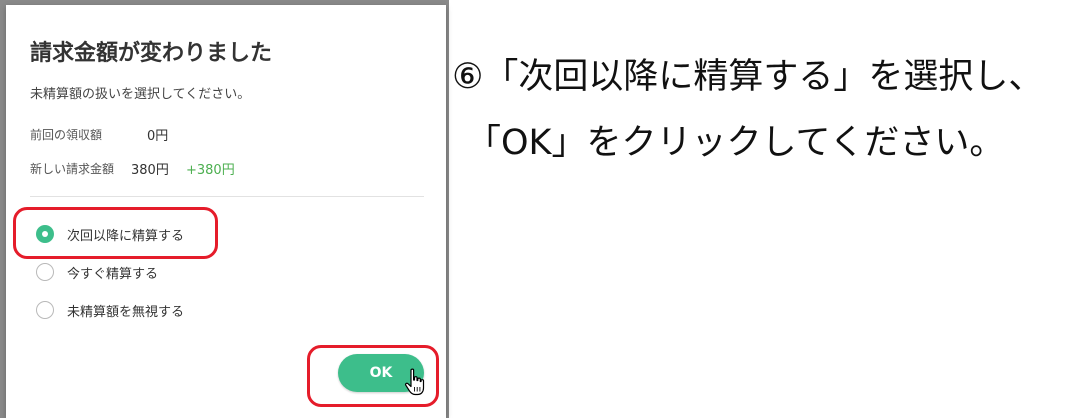 The height and width of the screenshot is (418, 1084). I want to click on option-settle-next-time: 次回以降に精算する, so click(110, 234).